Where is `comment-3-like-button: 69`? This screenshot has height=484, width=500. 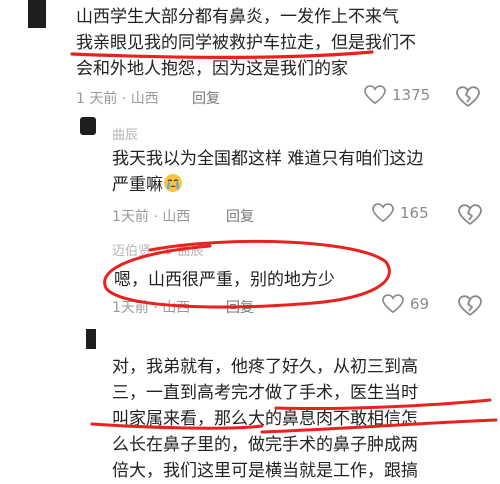 comment-3-like-button: 69 is located at coordinates (405, 304).